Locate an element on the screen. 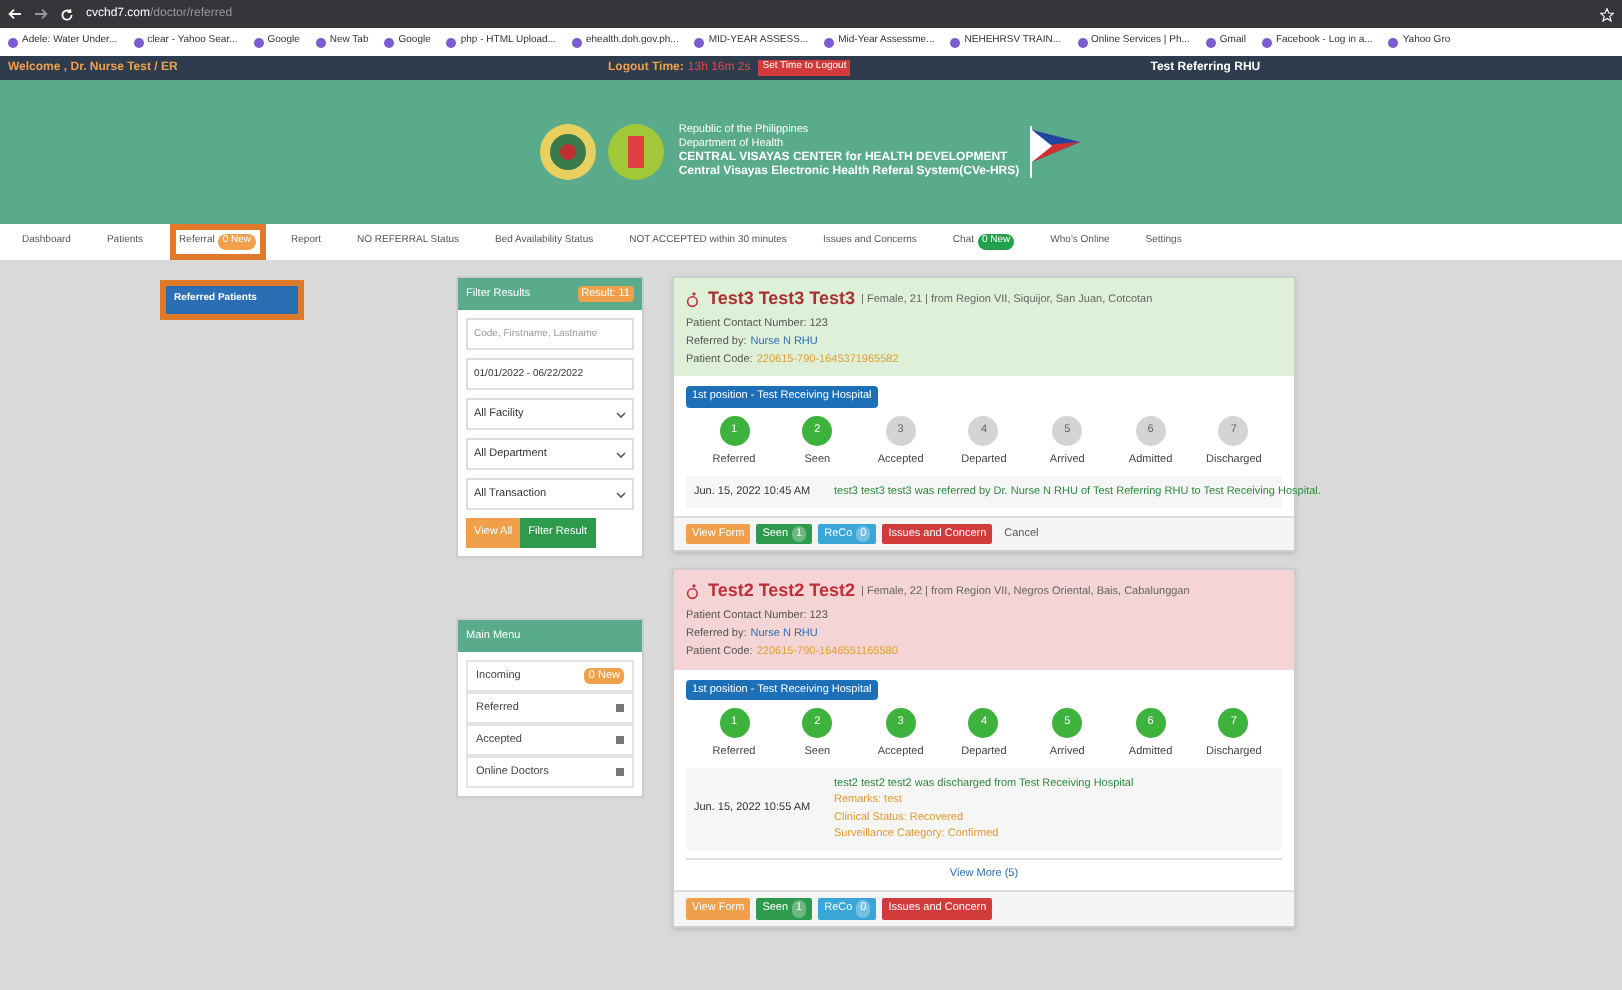  forward-icon is located at coordinates (41, 14).